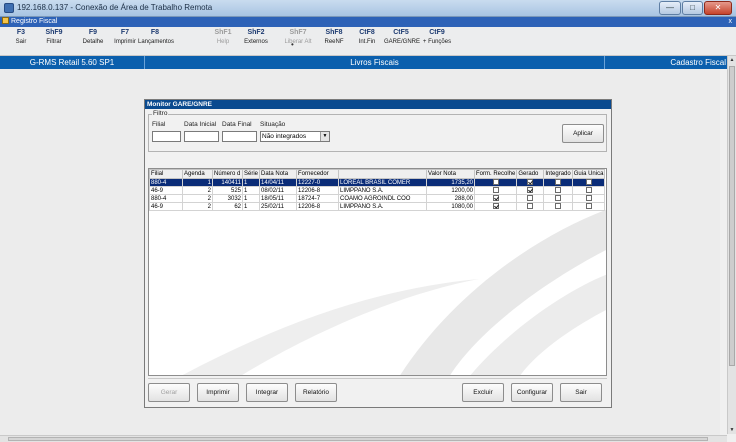 The image size is (736, 442). I want to click on data-final-input, so click(239, 136).